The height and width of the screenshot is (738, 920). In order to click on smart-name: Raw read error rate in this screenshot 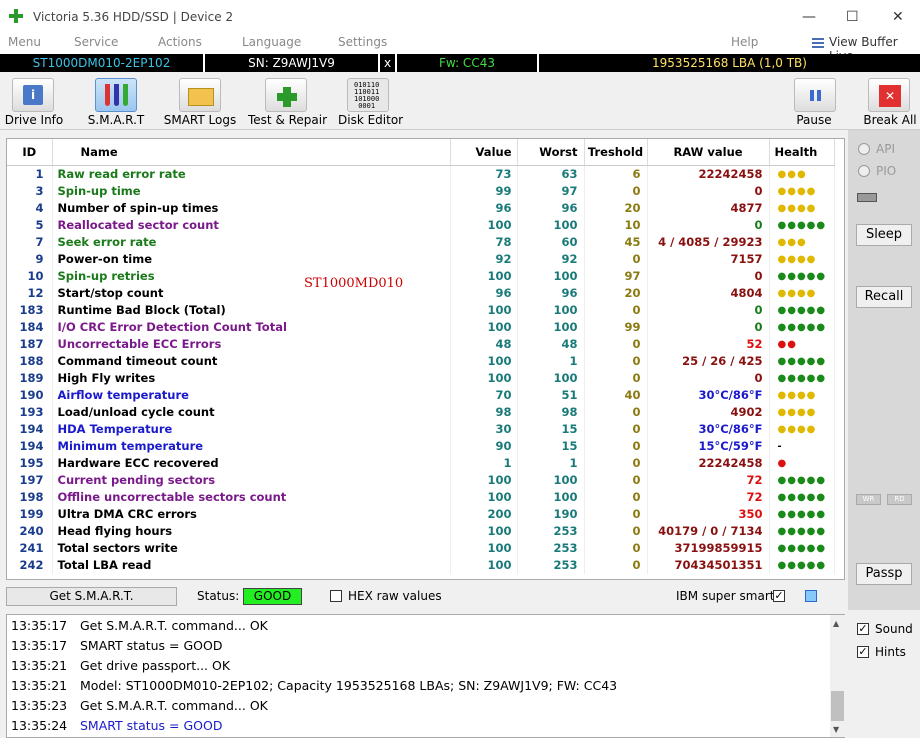, I will do `click(251, 174)`.